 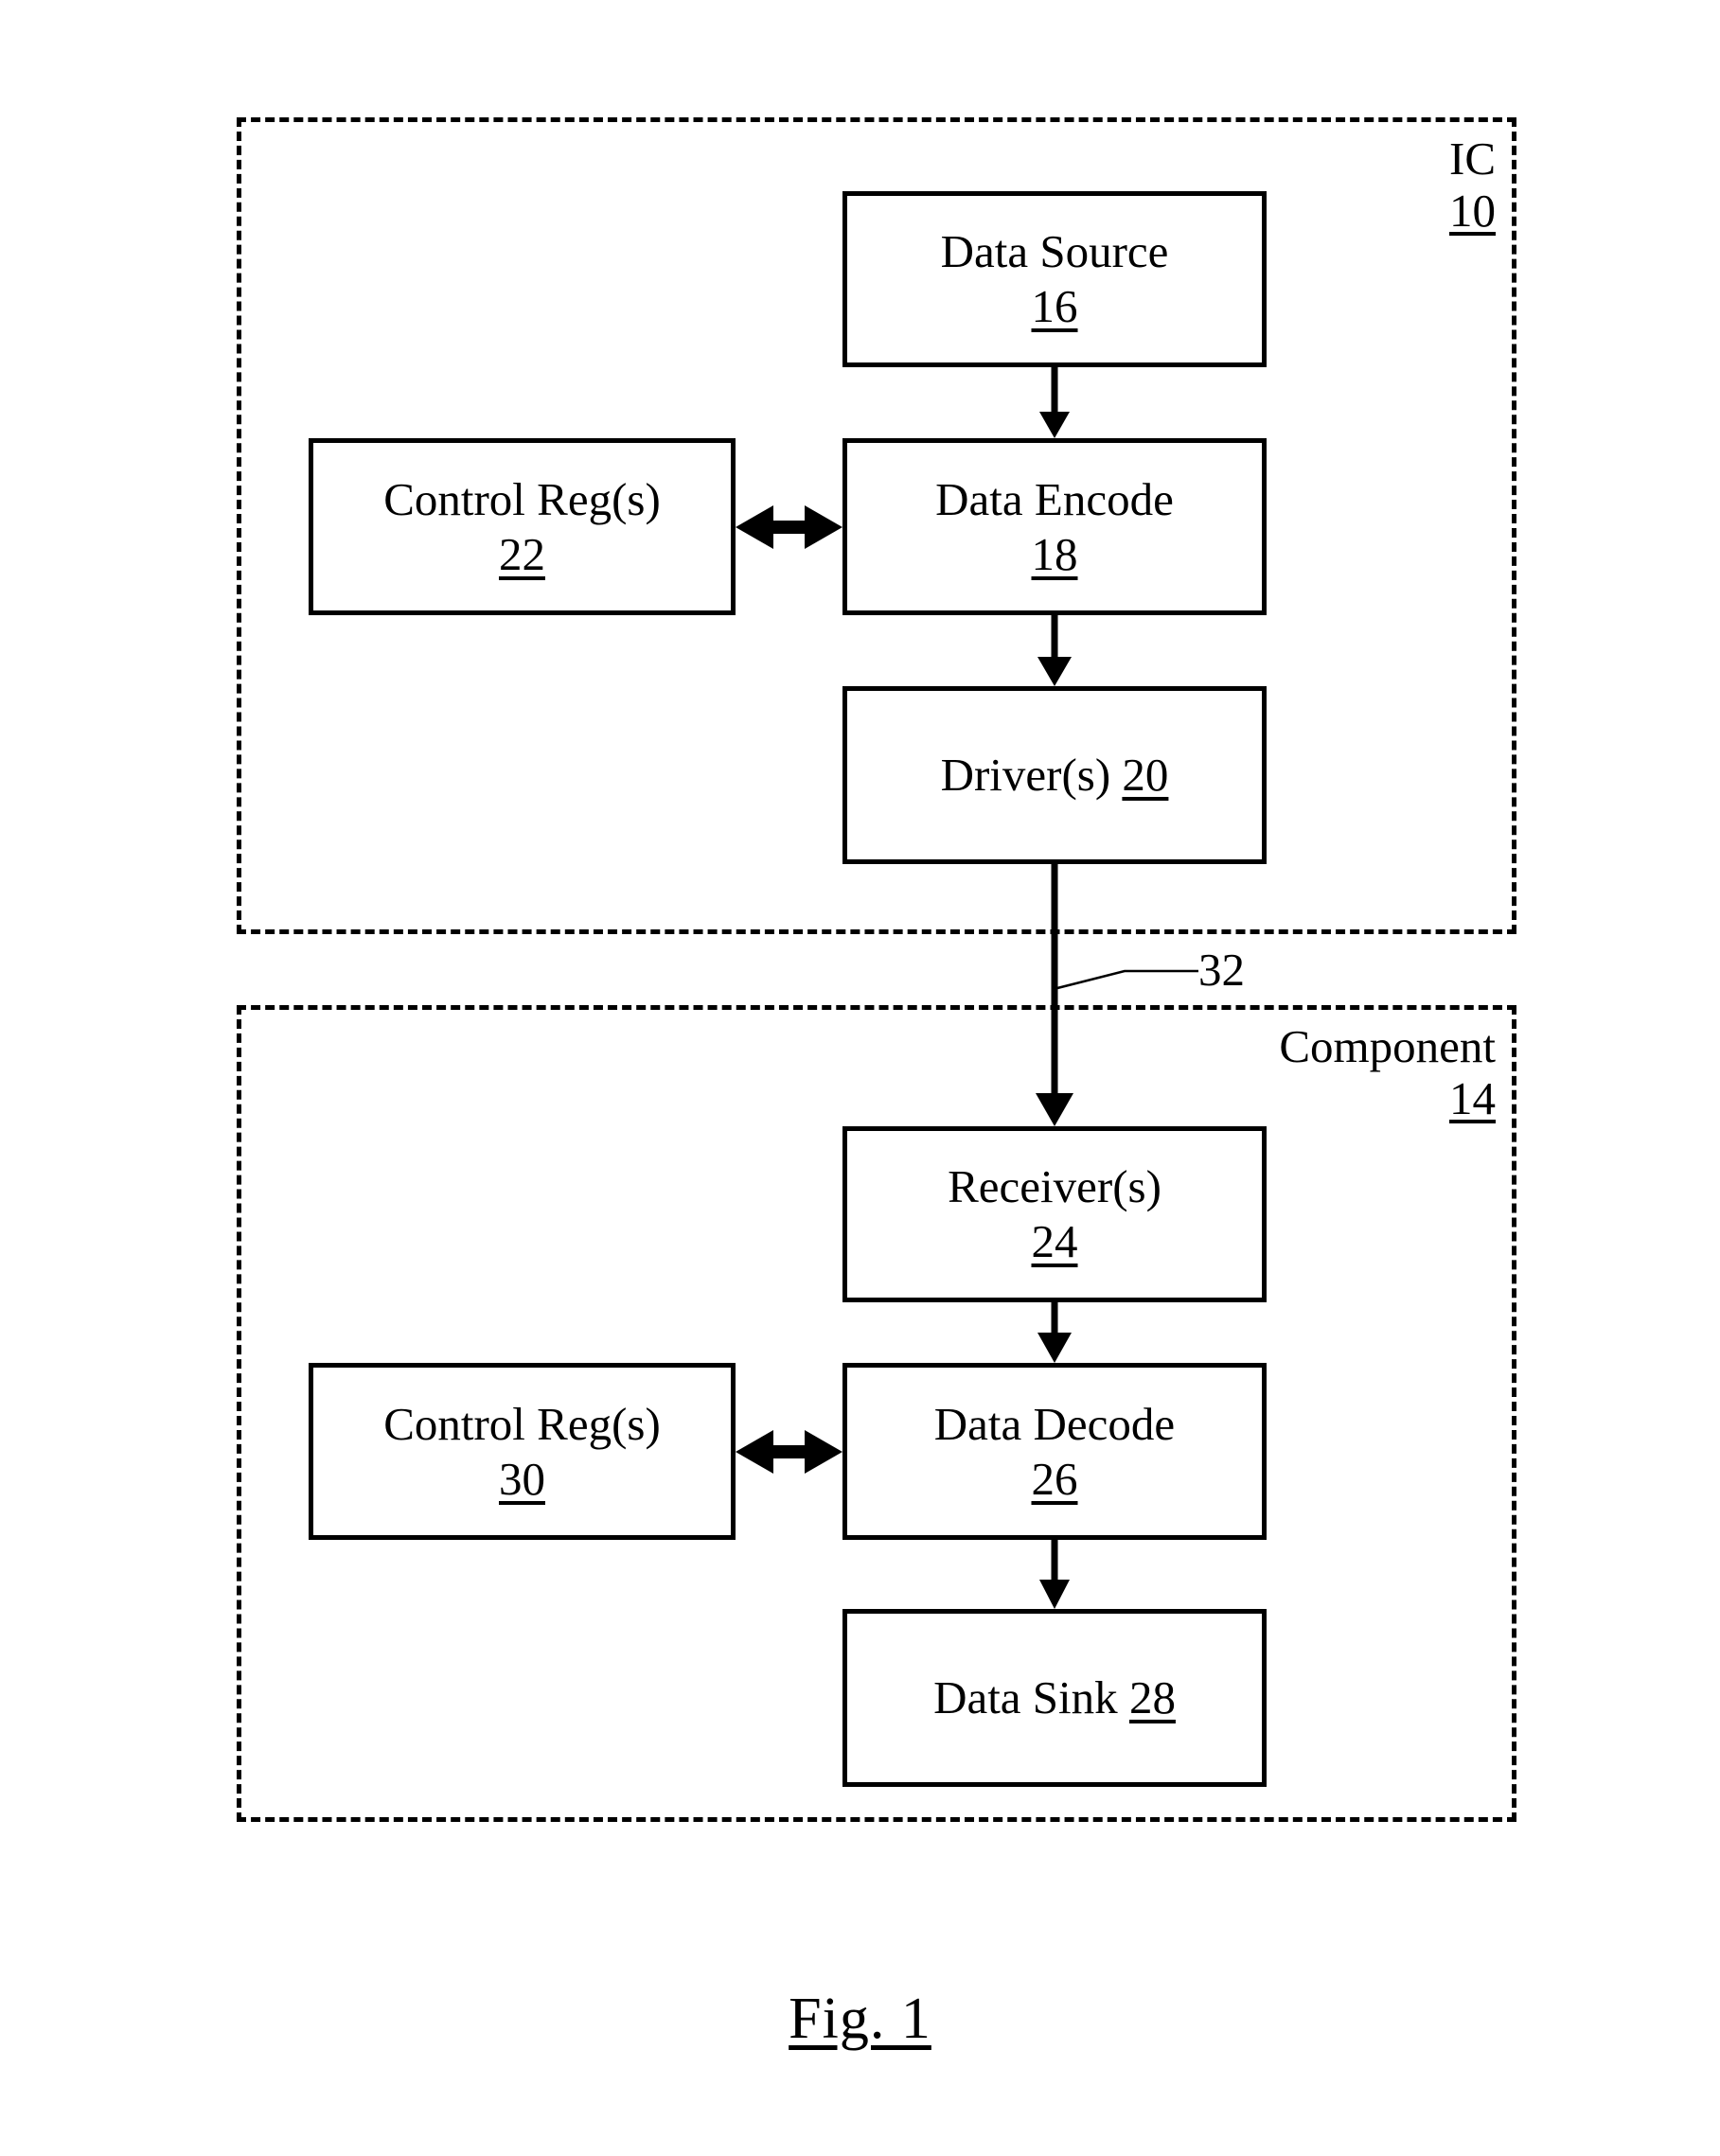 I want to click on component-label-text: Component, so click(x=1387, y=1046).